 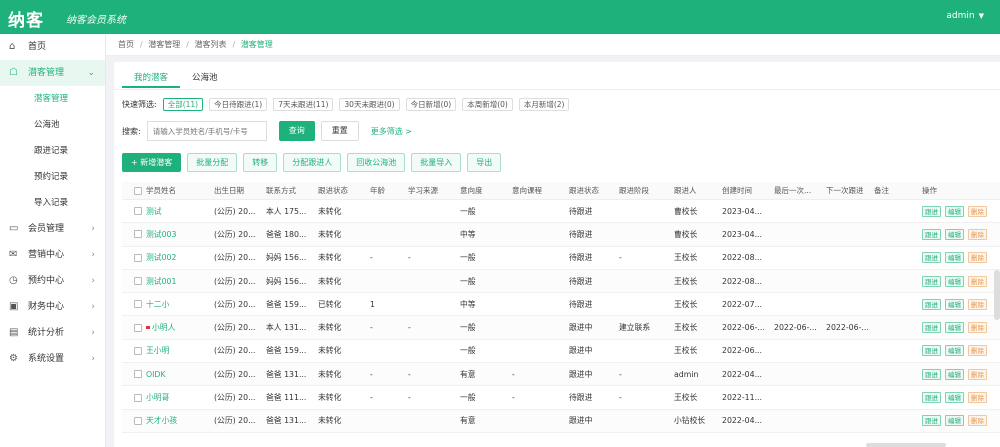 I want to click on sidebar-sub-public-pool: 公海池, so click(x=52, y=125).